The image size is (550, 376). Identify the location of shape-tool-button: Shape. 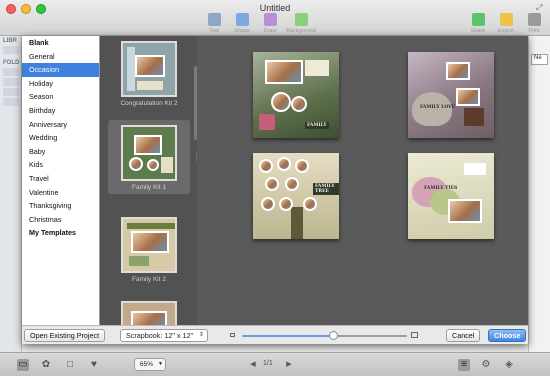
(242, 23).